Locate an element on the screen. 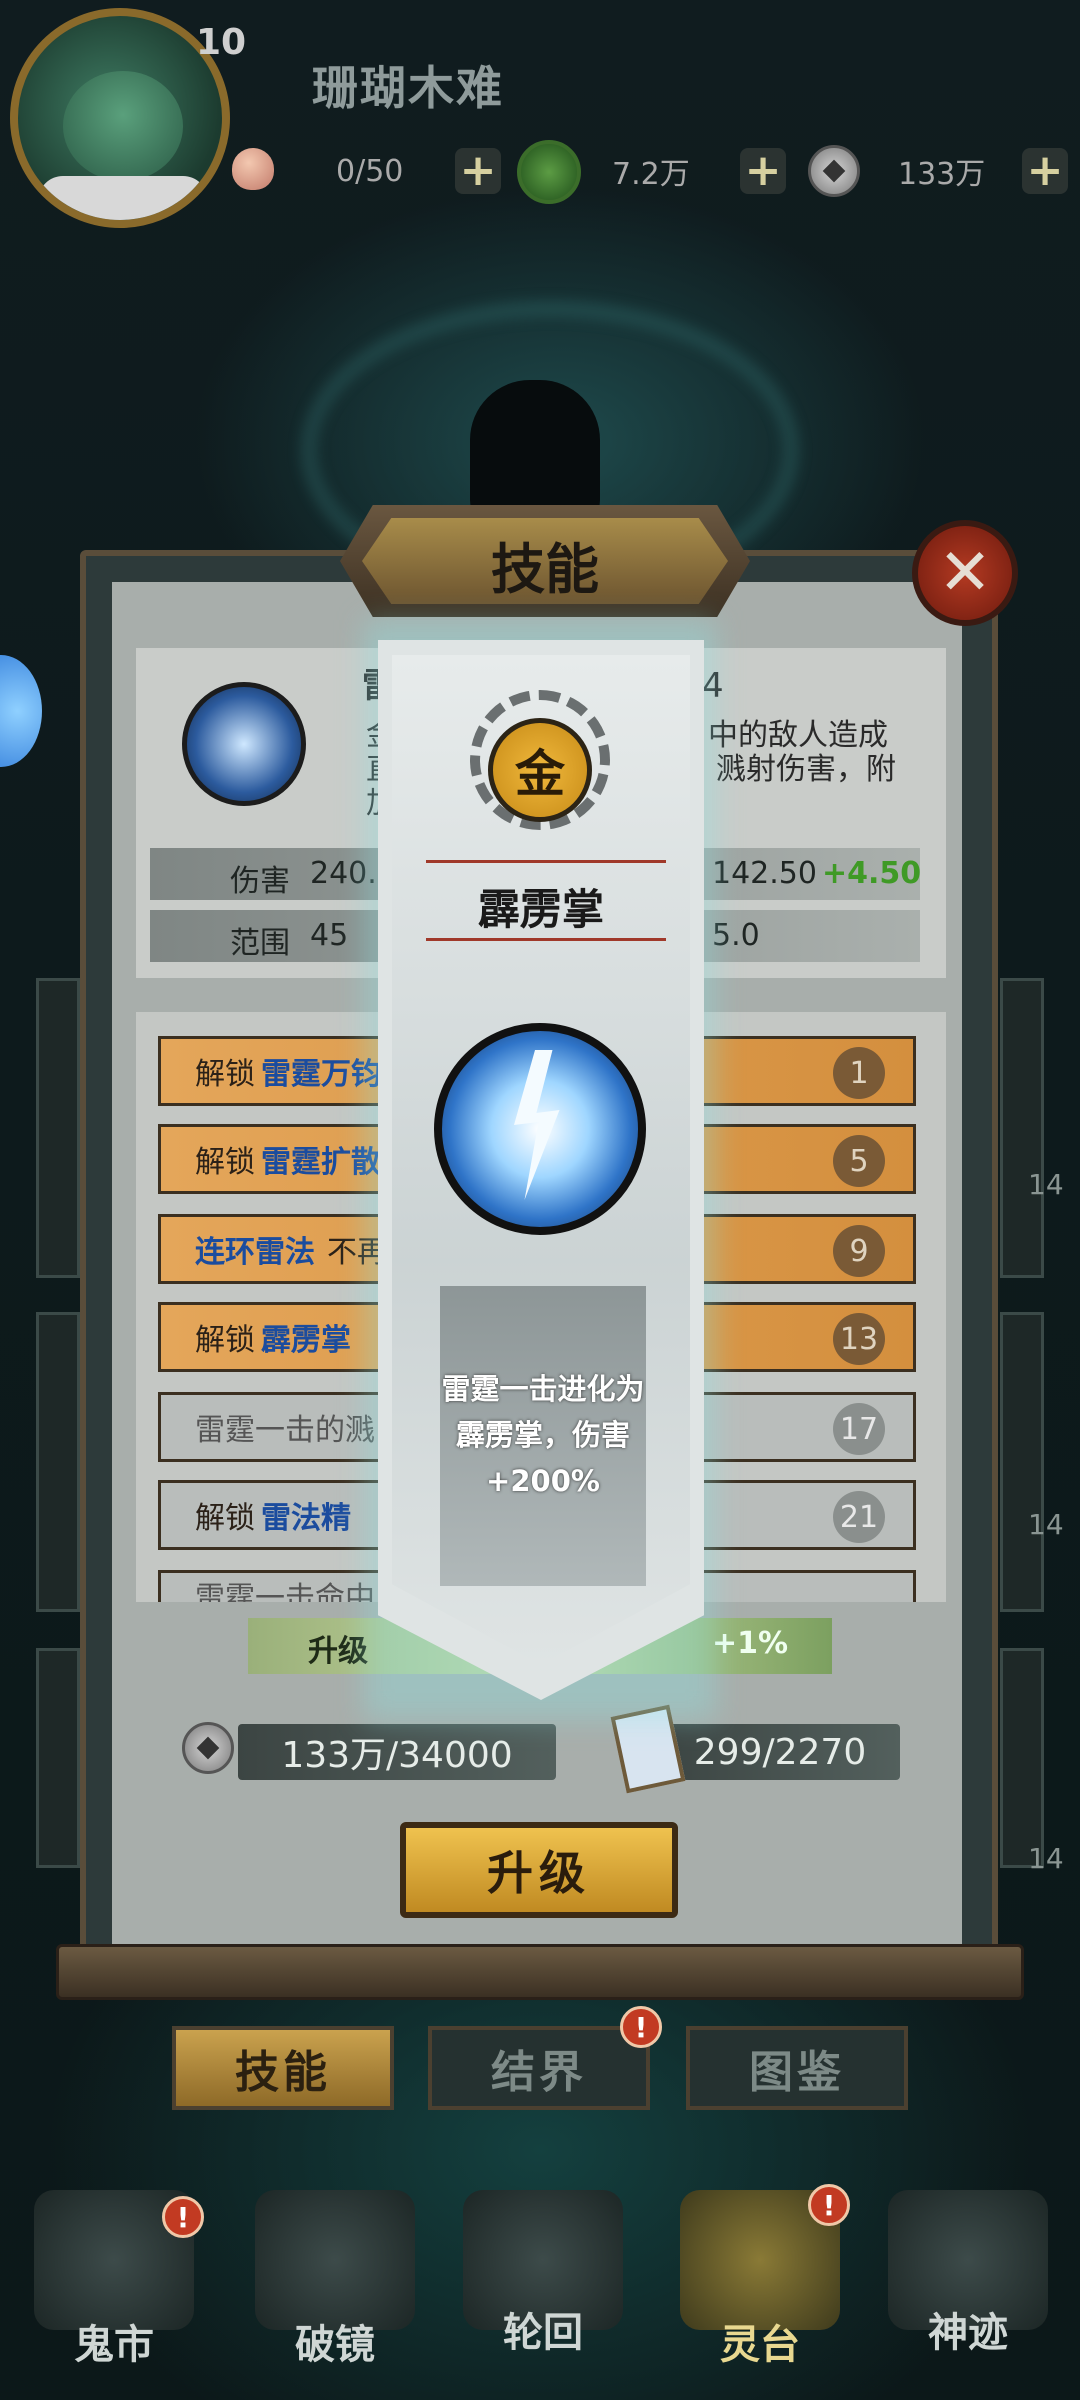  jade-count: 7.2万 is located at coordinates (651, 174).